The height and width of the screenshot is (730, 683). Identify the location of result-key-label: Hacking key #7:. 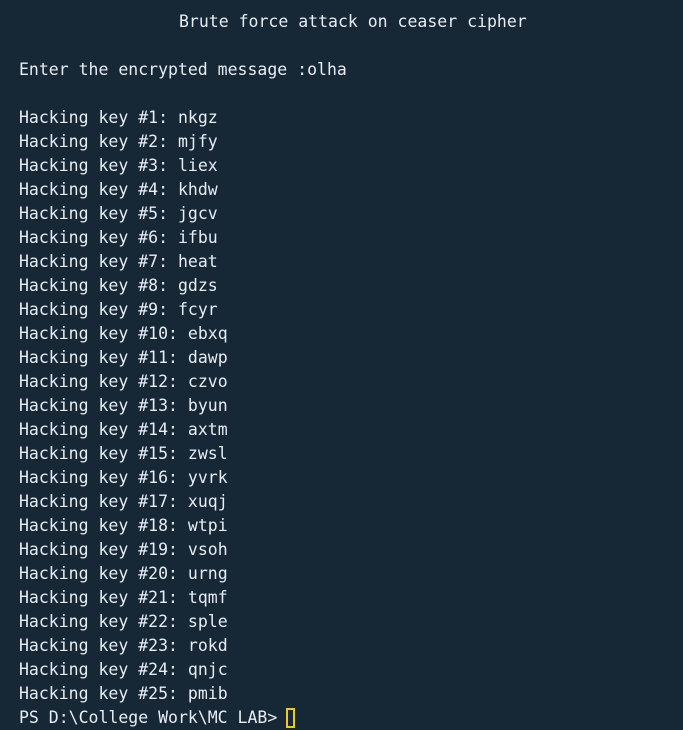
(98, 261).